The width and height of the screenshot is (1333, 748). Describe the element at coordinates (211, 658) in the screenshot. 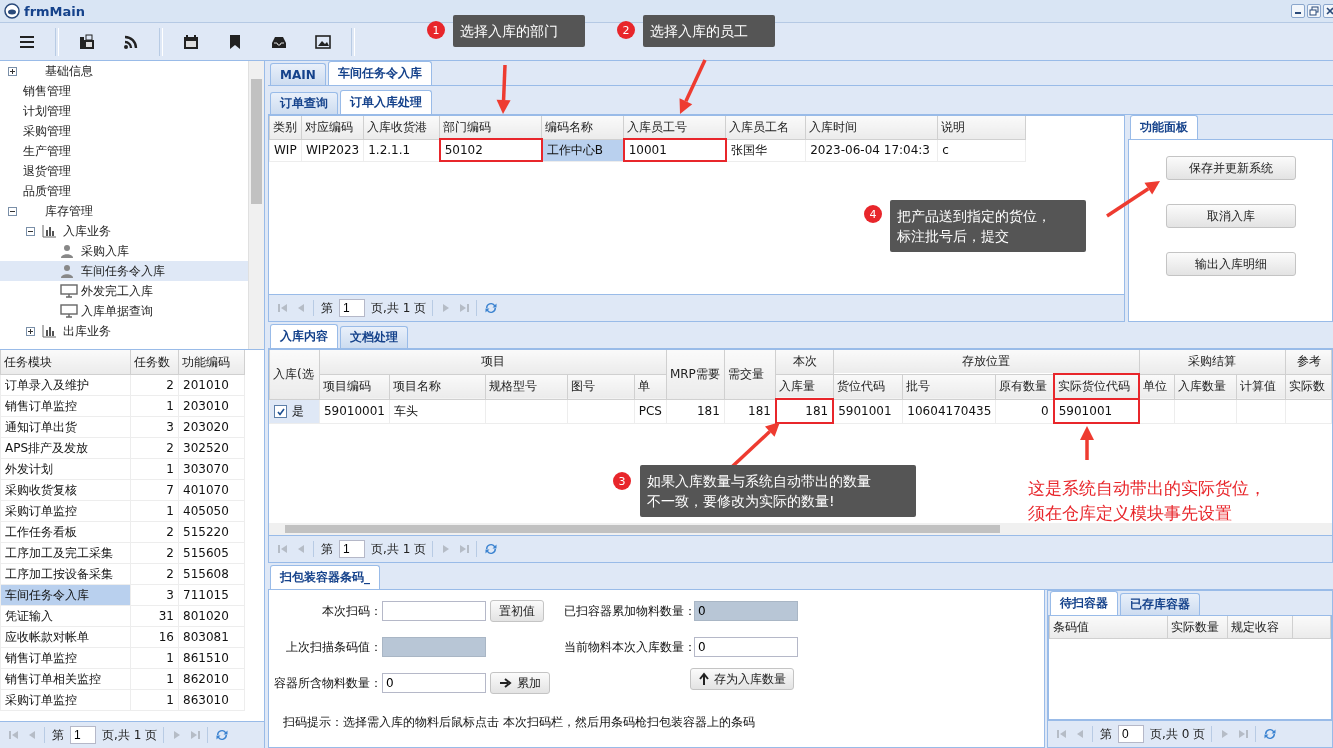

I see `table-cell: 861510` at that location.